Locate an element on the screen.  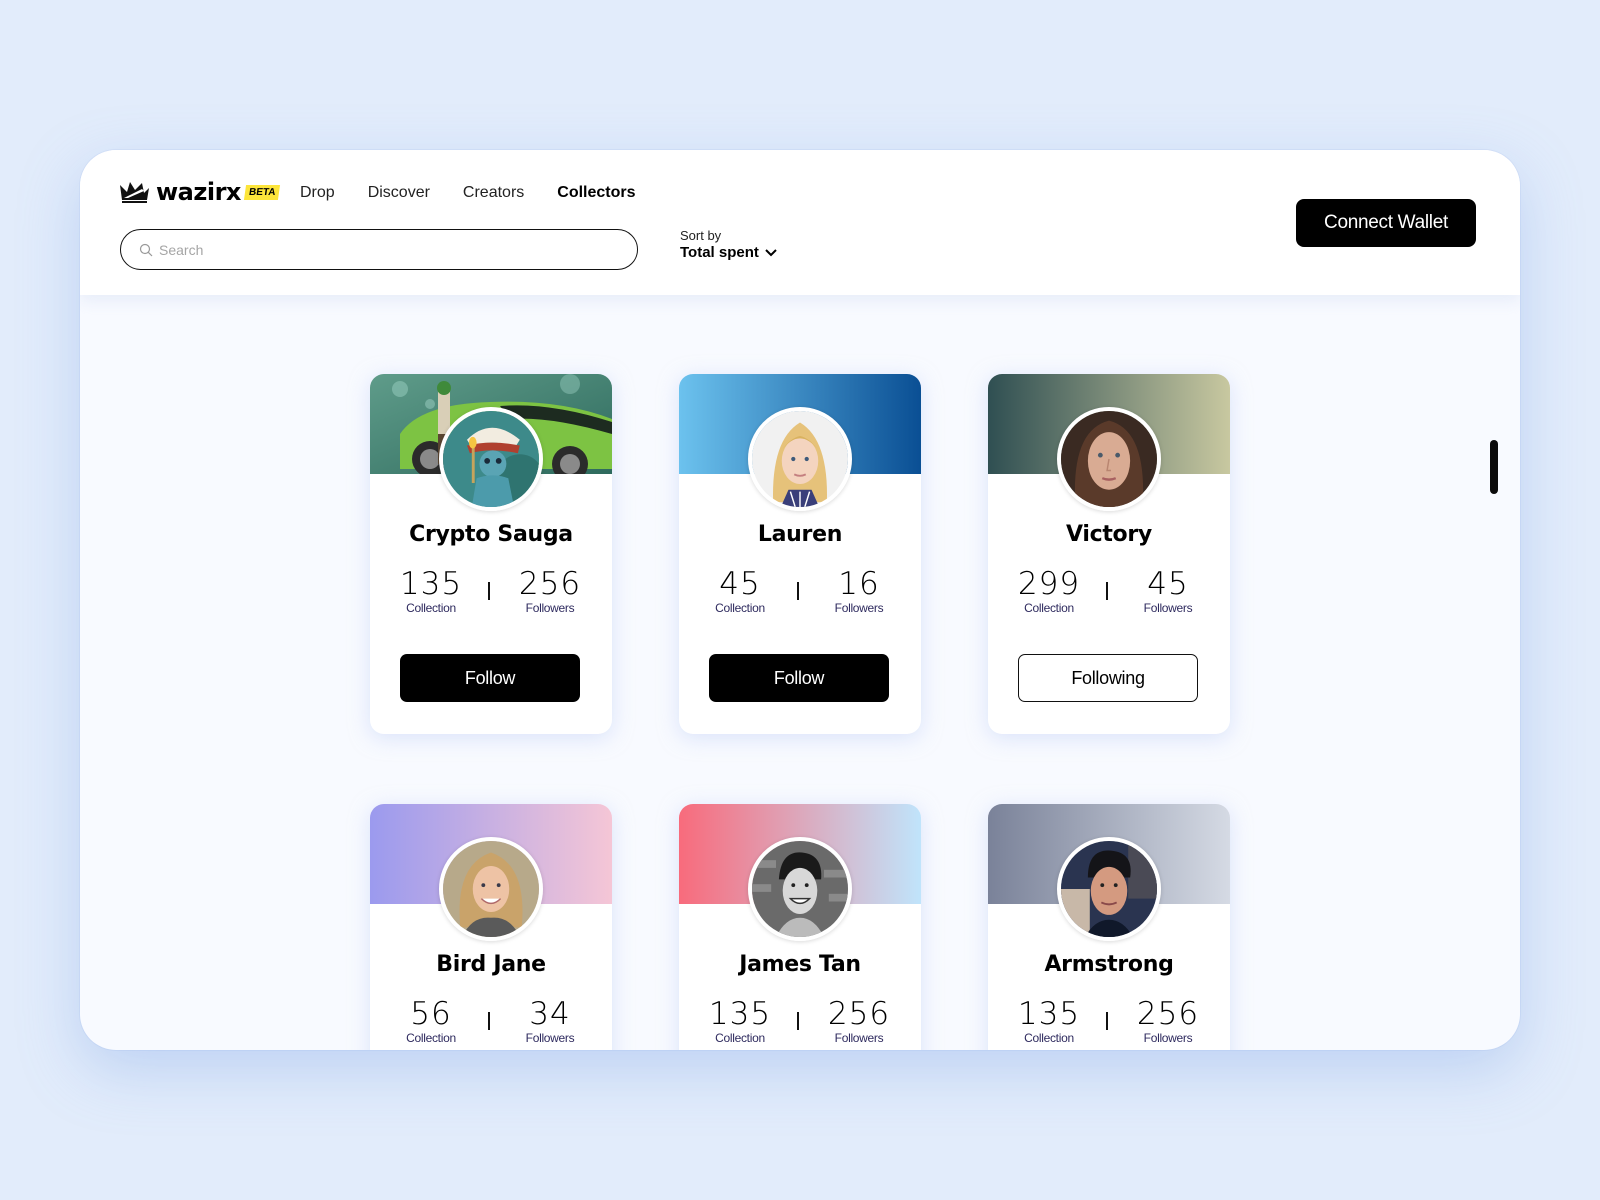
logo: wazirx BETA is located at coordinates (200, 192).